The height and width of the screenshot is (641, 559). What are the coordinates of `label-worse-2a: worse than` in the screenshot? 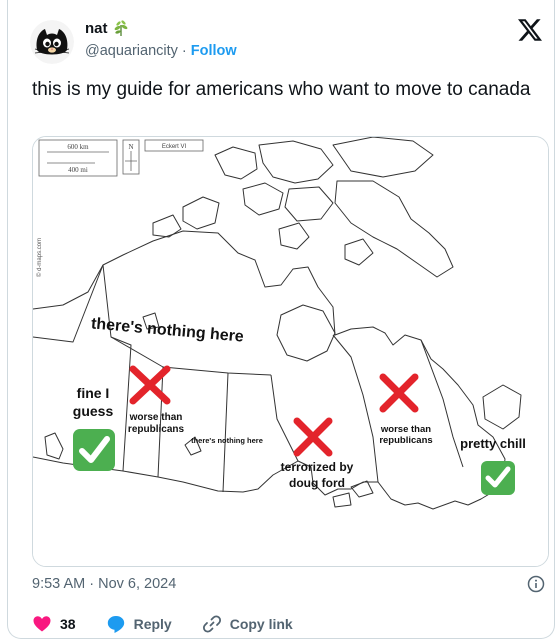 It's located at (405, 429).